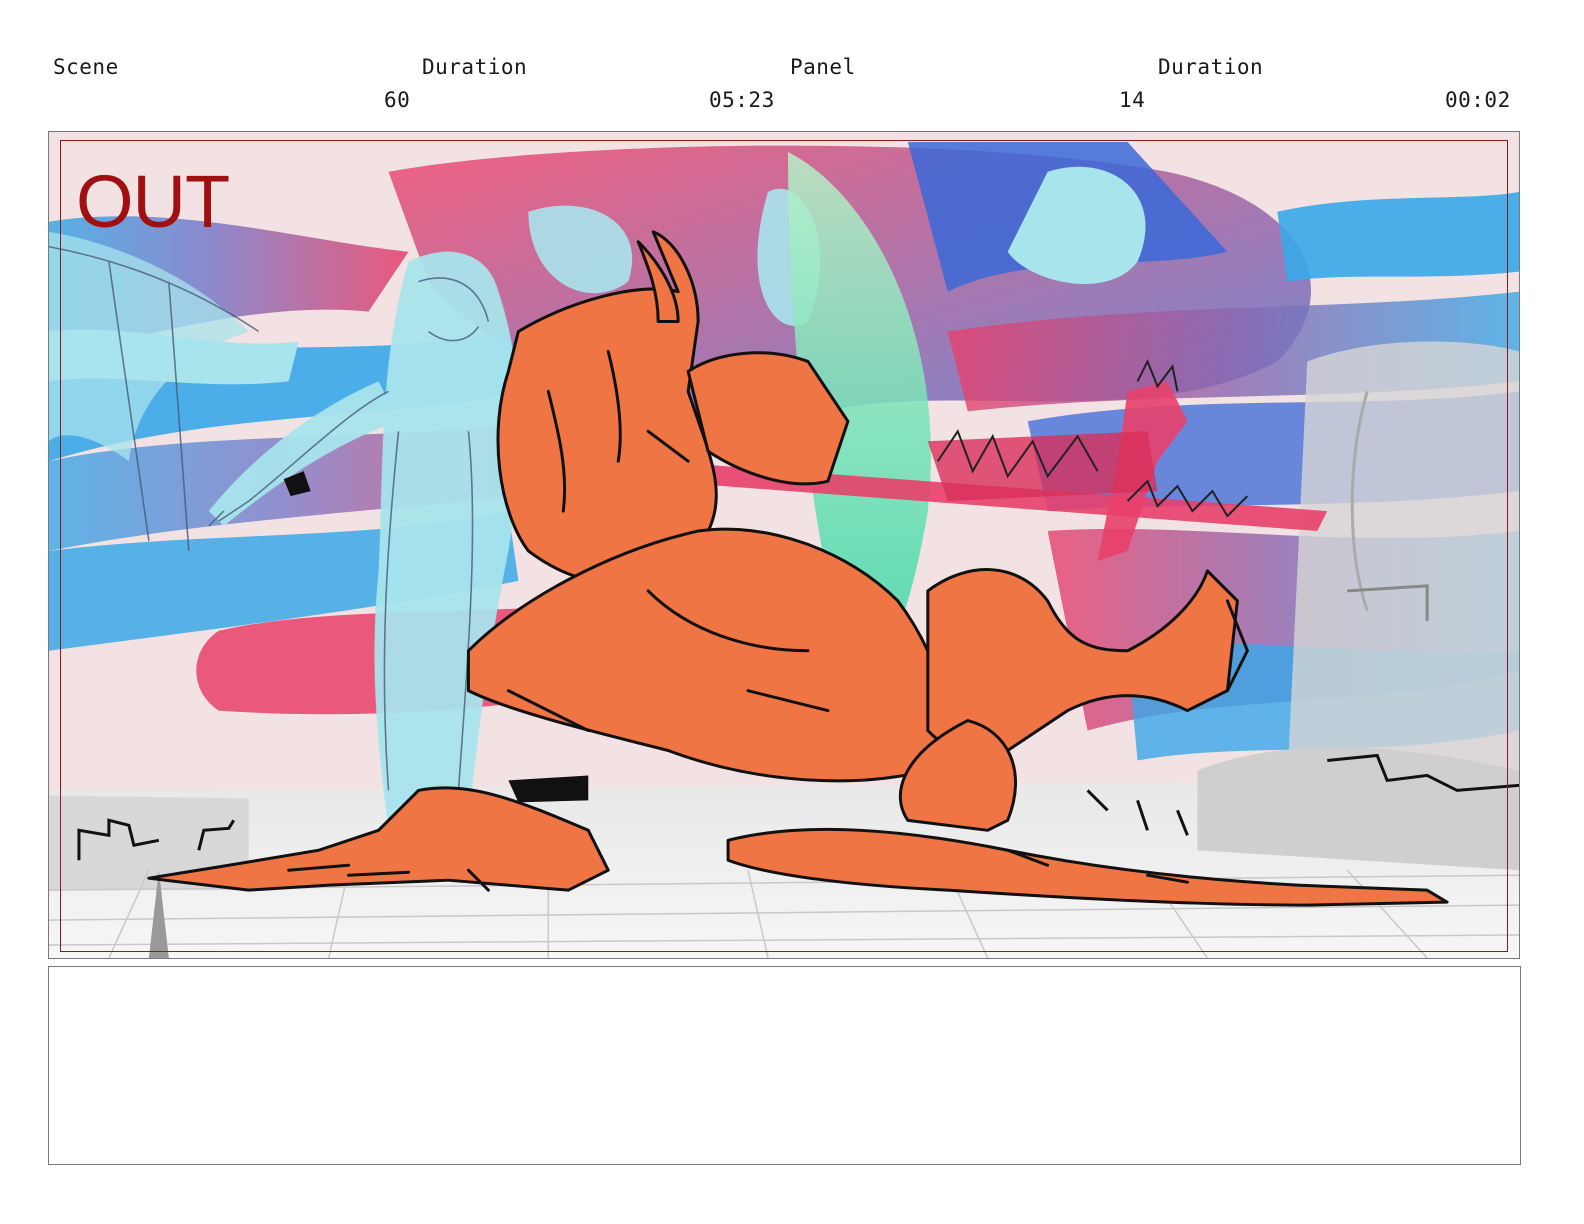  Describe the element at coordinates (397, 100) in the screenshot. I see `scene-number: 60` at that location.